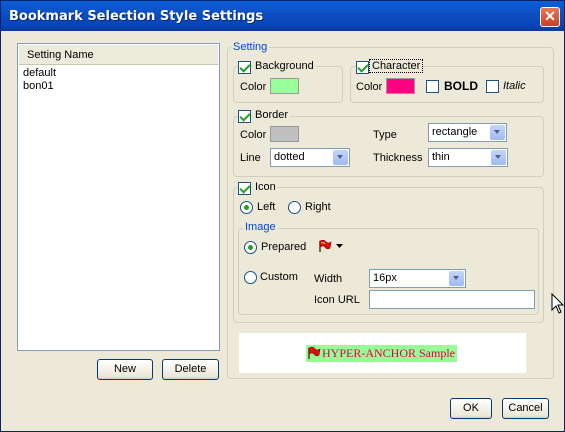 The height and width of the screenshot is (432, 565). I want to click on width-label: Width, so click(328, 279).